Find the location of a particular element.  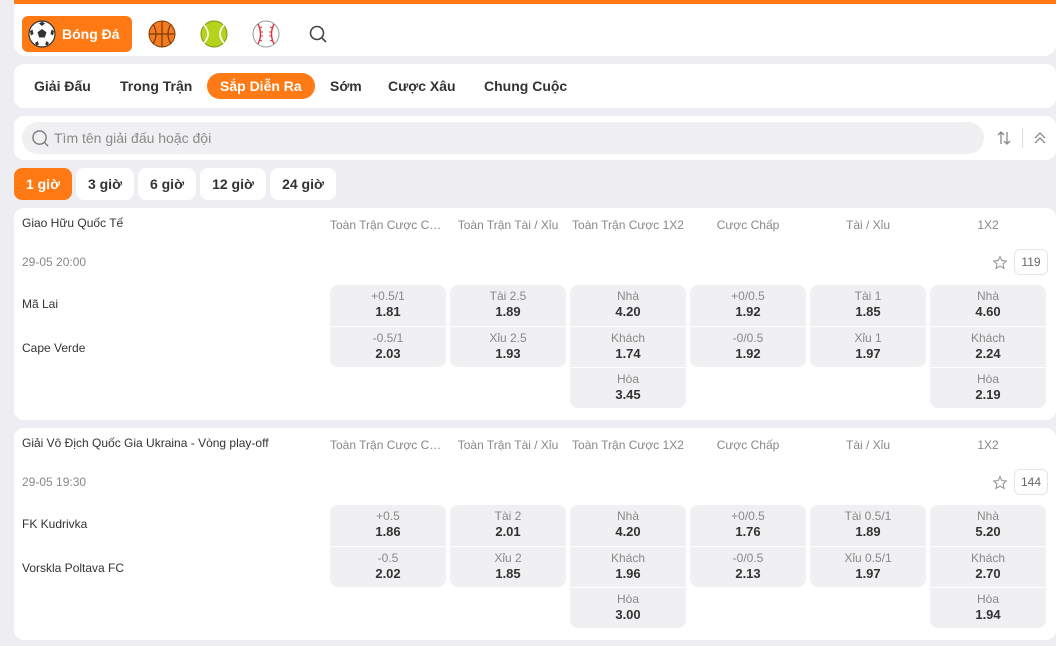

odds-cell: Xỉu 1 1.97 is located at coordinates (868, 346).